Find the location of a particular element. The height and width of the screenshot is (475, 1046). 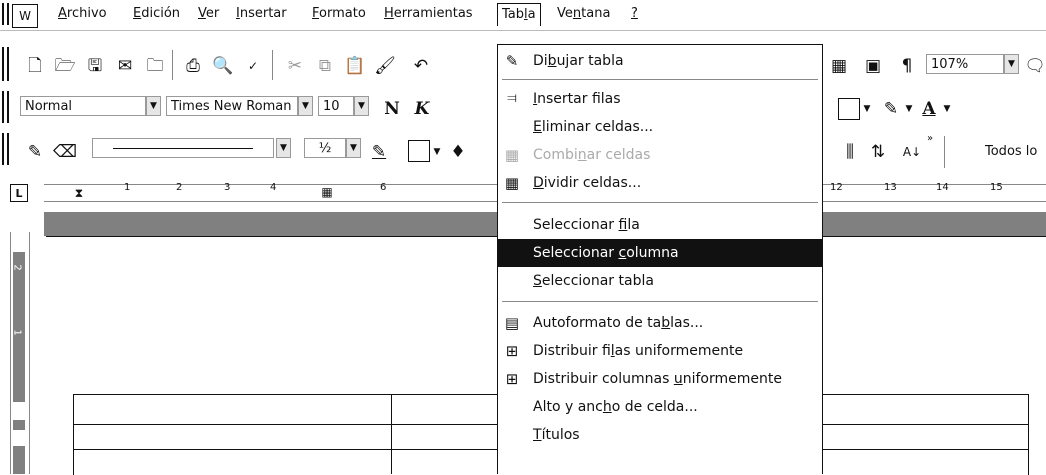

distribute-columns-icon: ⫼ is located at coordinates (850, 152).